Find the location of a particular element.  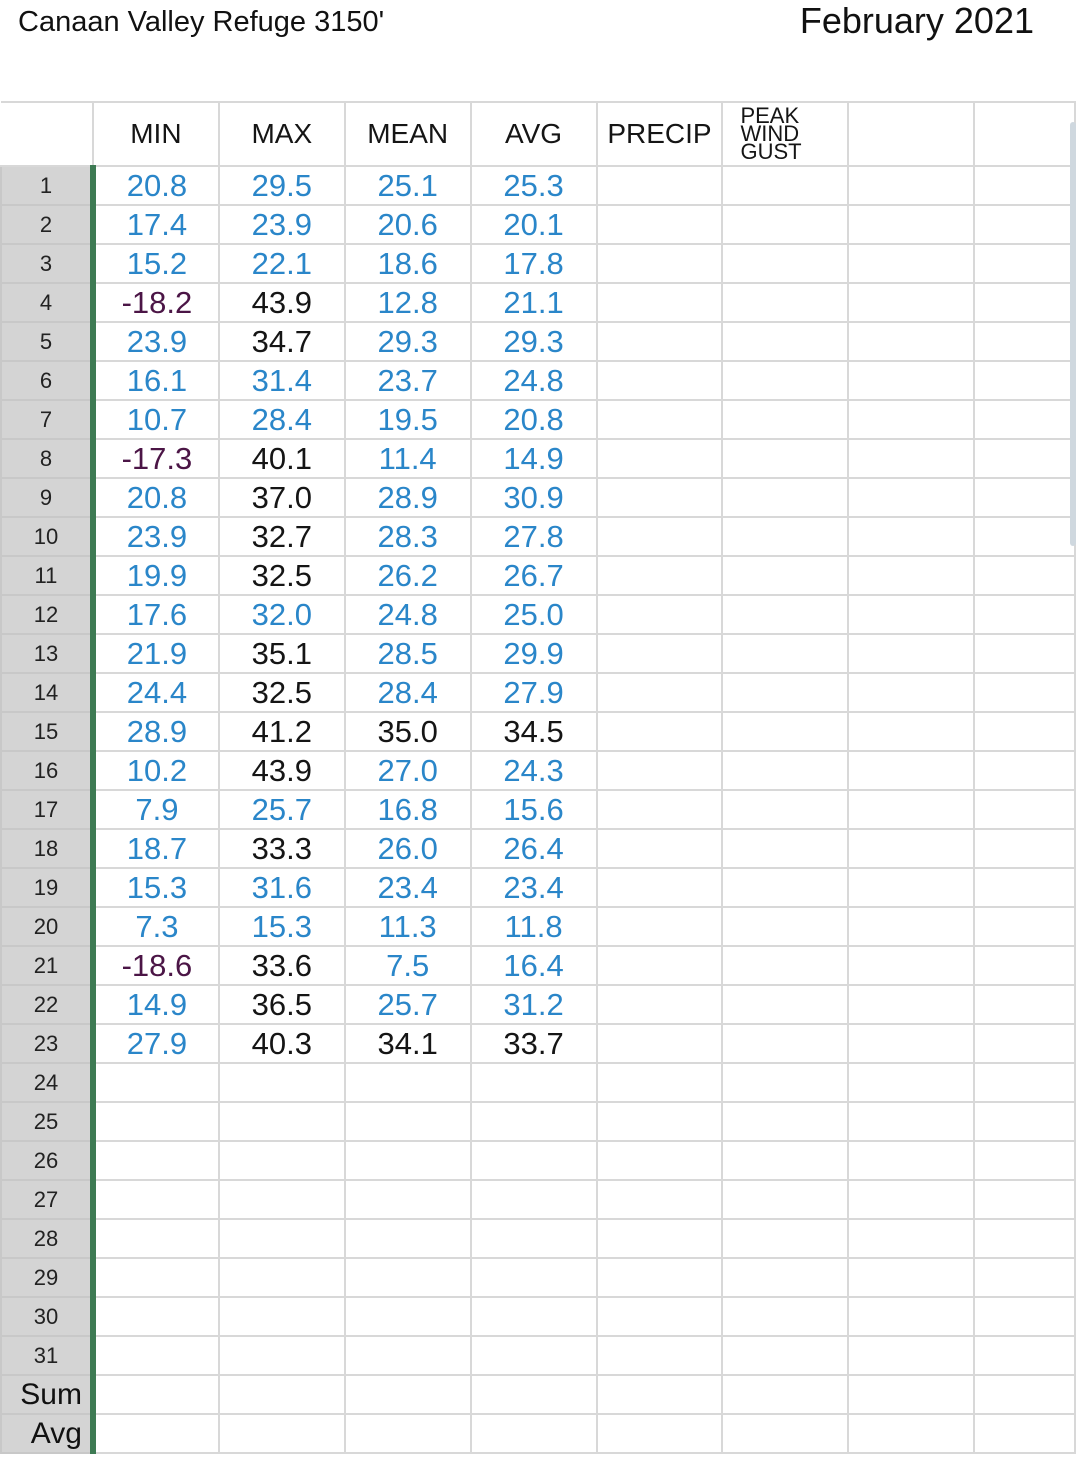

cell-max: 35.1 is located at coordinates (281, 653).